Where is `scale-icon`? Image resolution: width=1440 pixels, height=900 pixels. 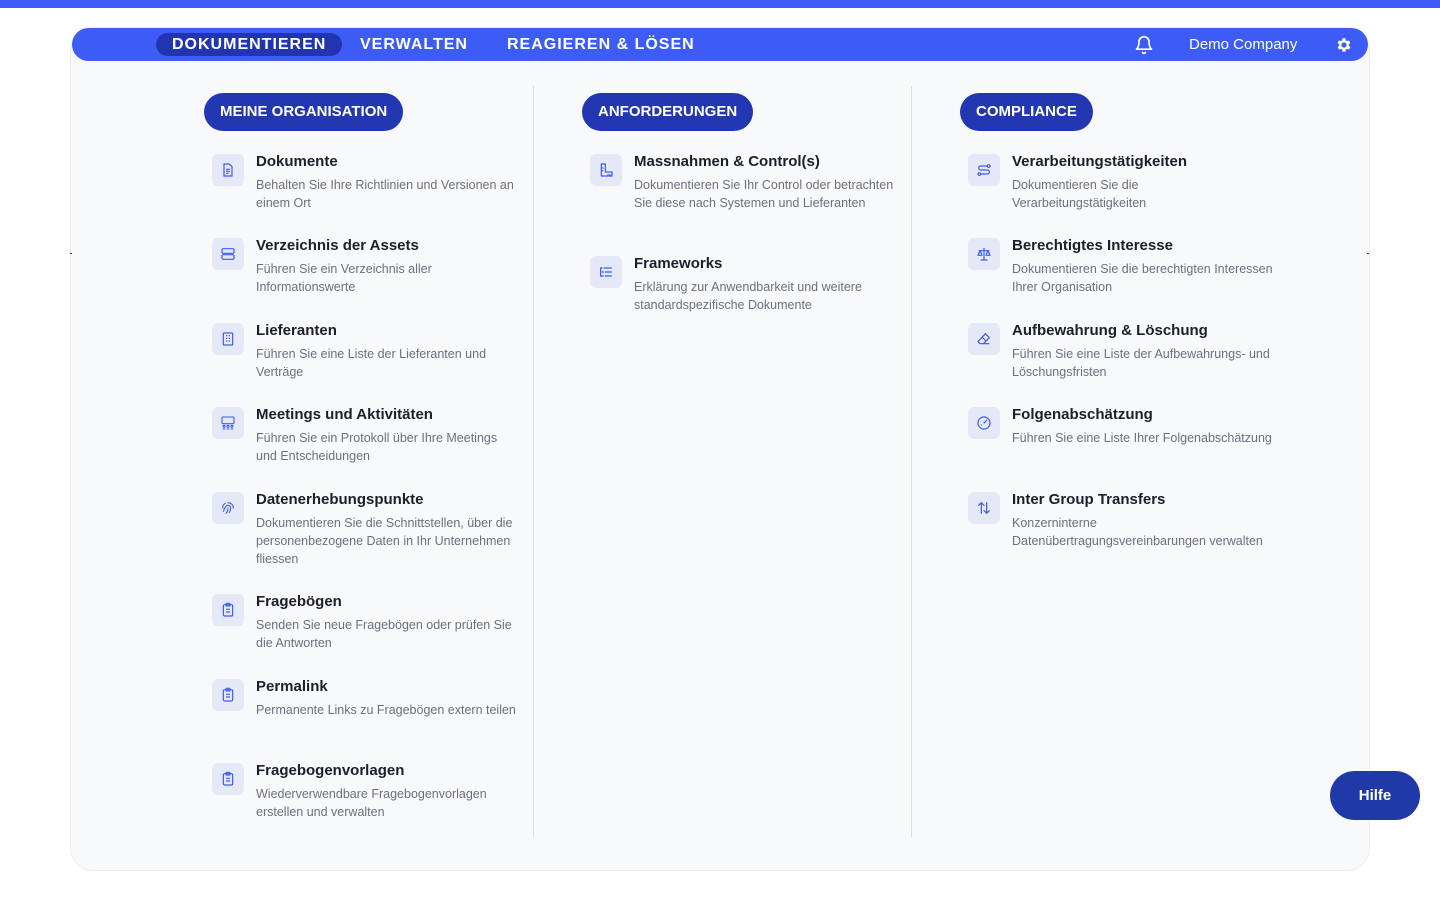 scale-icon is located at coordinates (984, 254).